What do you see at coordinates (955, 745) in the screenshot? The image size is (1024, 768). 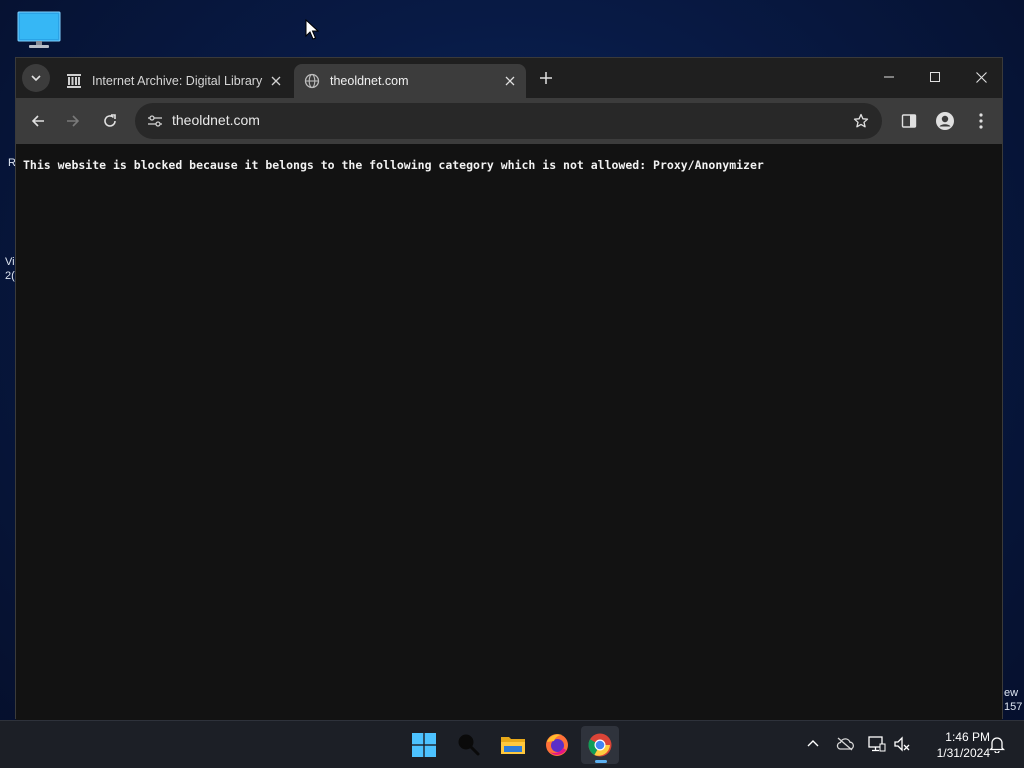 I see `taskbar-clock: 1:46 PM 1/31/2024` at bounding box center [955, 745].